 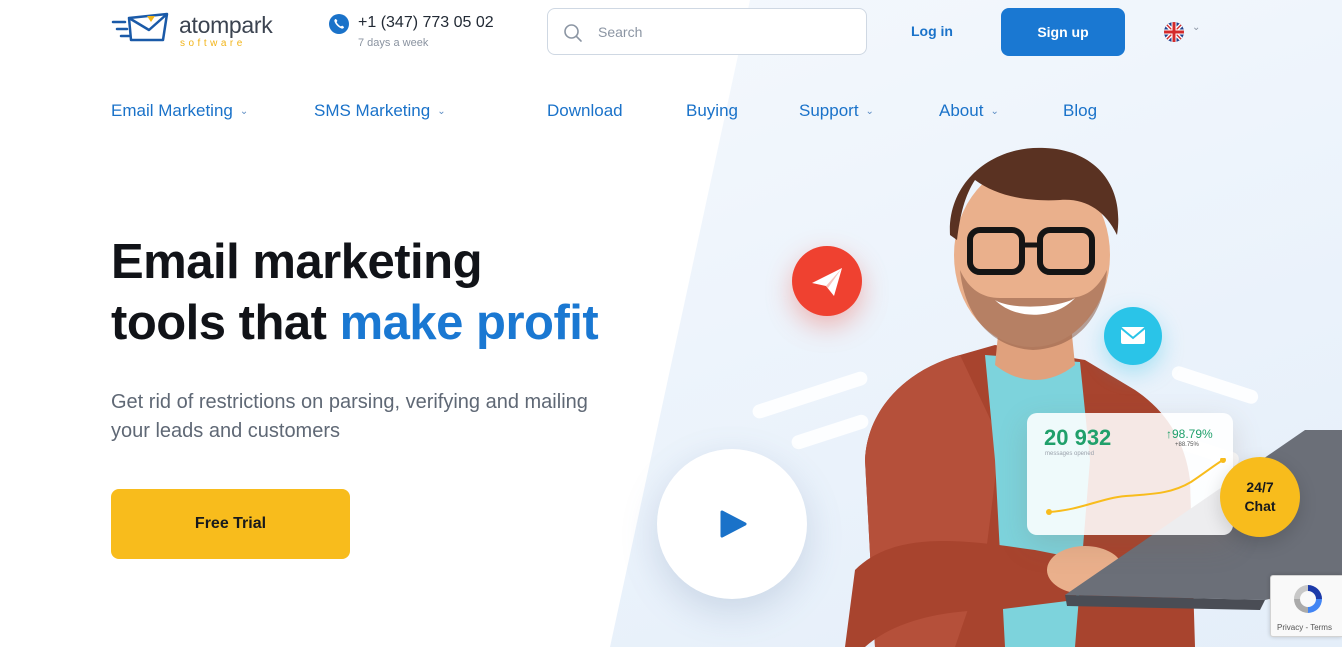 I want to click on nav-about: About ⌄, so click(x=969, y=111).